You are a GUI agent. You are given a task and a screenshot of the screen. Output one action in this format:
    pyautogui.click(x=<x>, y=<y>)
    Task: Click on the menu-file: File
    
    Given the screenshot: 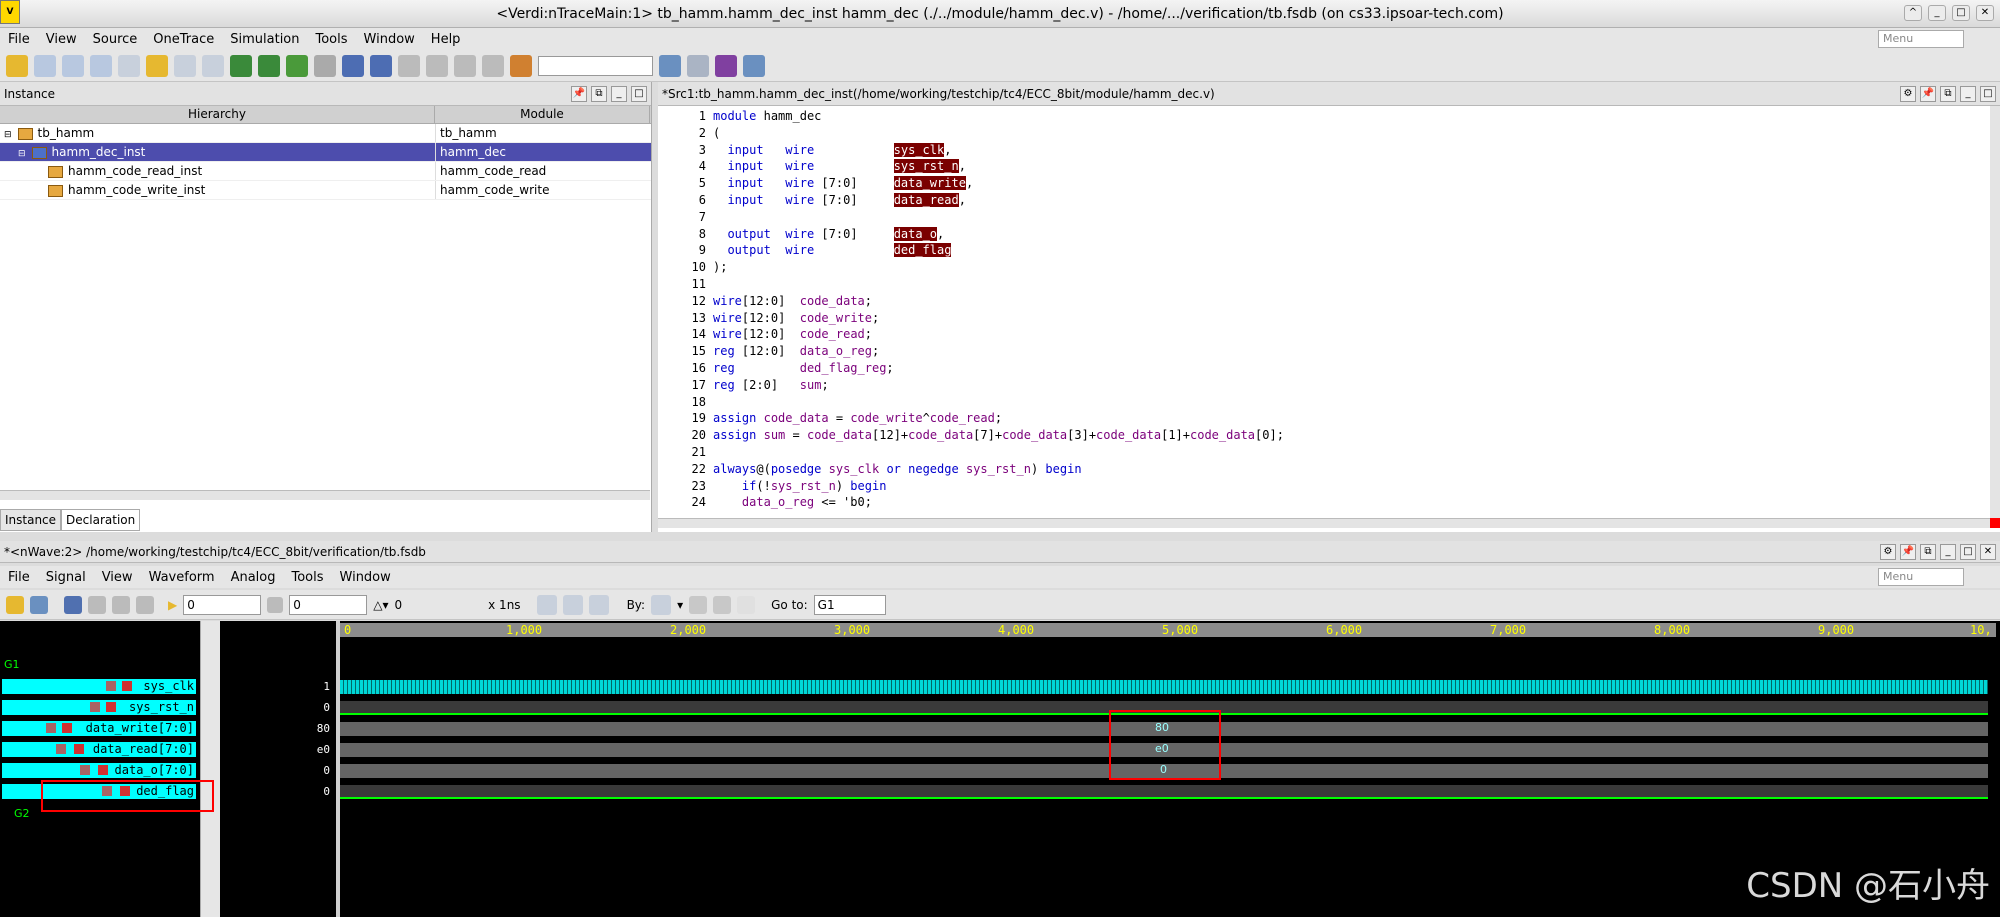 What is the action you would take?
    pyautogui.click(x=19, y=39)
    